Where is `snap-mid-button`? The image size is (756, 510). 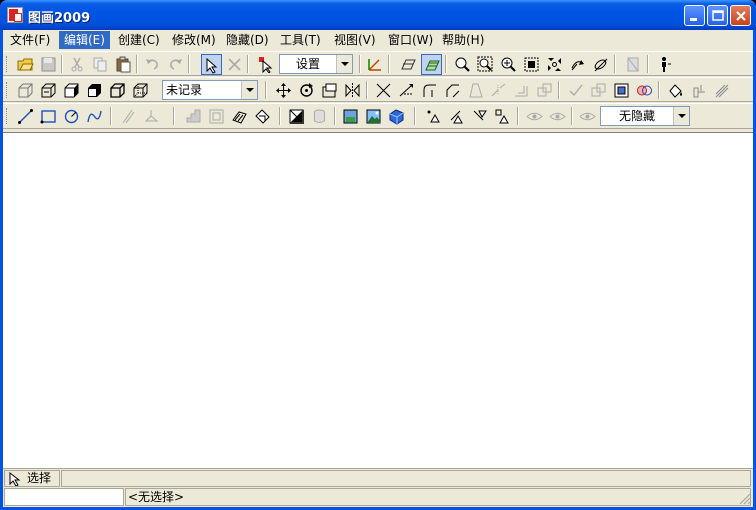 snap-mid-button is located at coordinates (479, 116).